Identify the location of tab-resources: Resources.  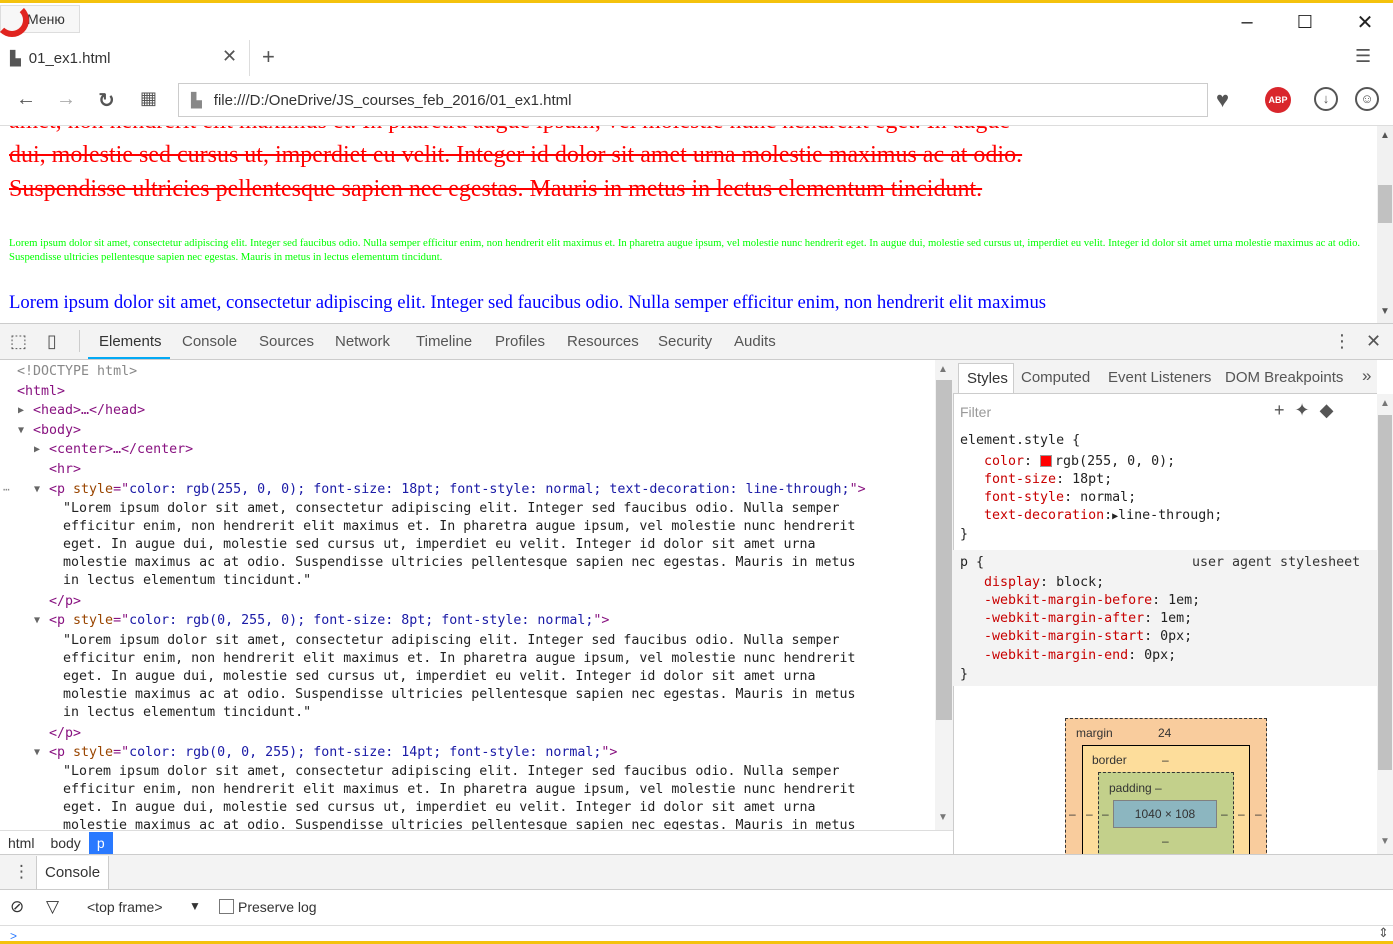
(603, 341).